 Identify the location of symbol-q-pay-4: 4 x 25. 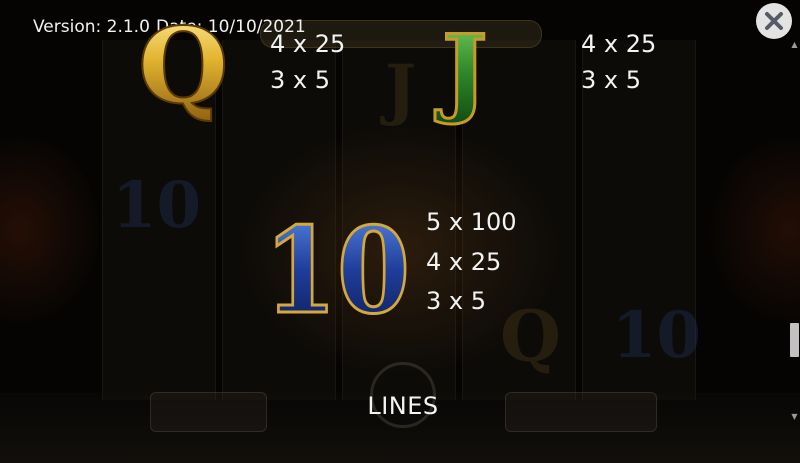
(308, 44).